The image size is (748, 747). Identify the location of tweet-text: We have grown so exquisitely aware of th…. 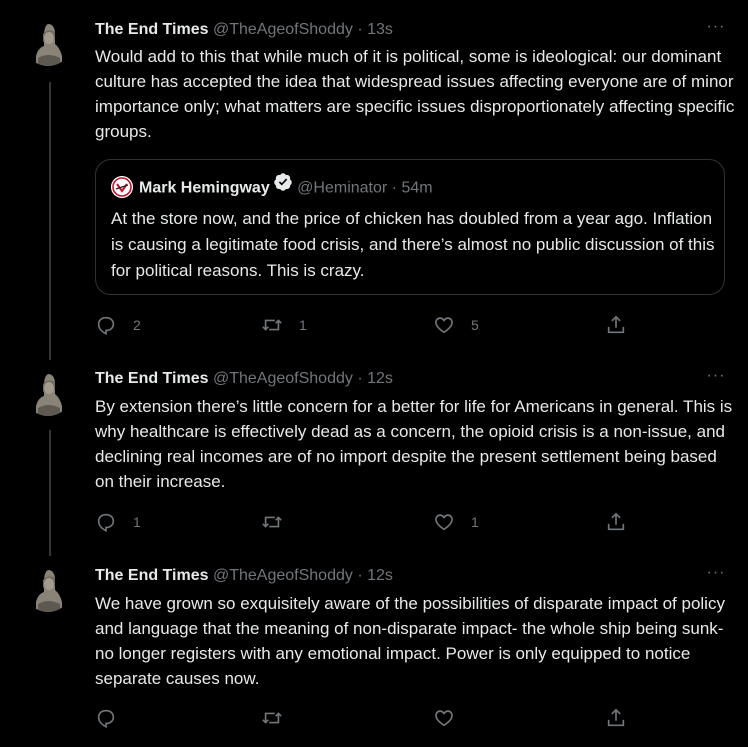
(410, 641).